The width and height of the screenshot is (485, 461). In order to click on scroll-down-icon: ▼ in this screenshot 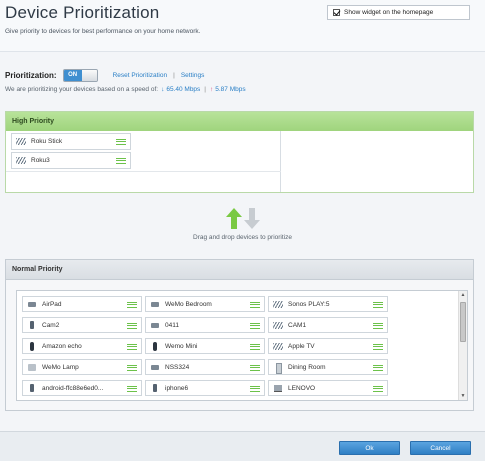, I will do `click(463, 396)`.